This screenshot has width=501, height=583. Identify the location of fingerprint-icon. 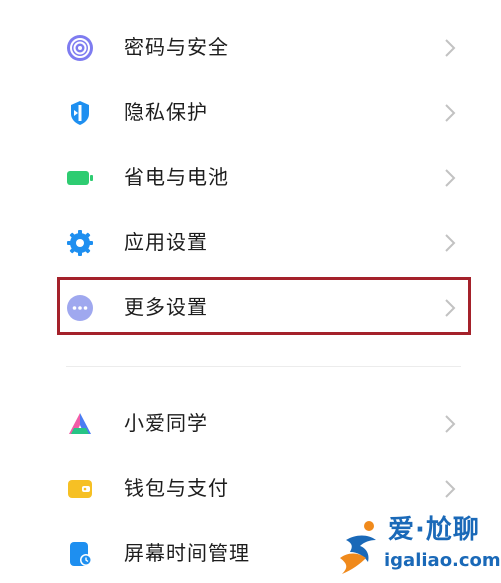
(80, 48).